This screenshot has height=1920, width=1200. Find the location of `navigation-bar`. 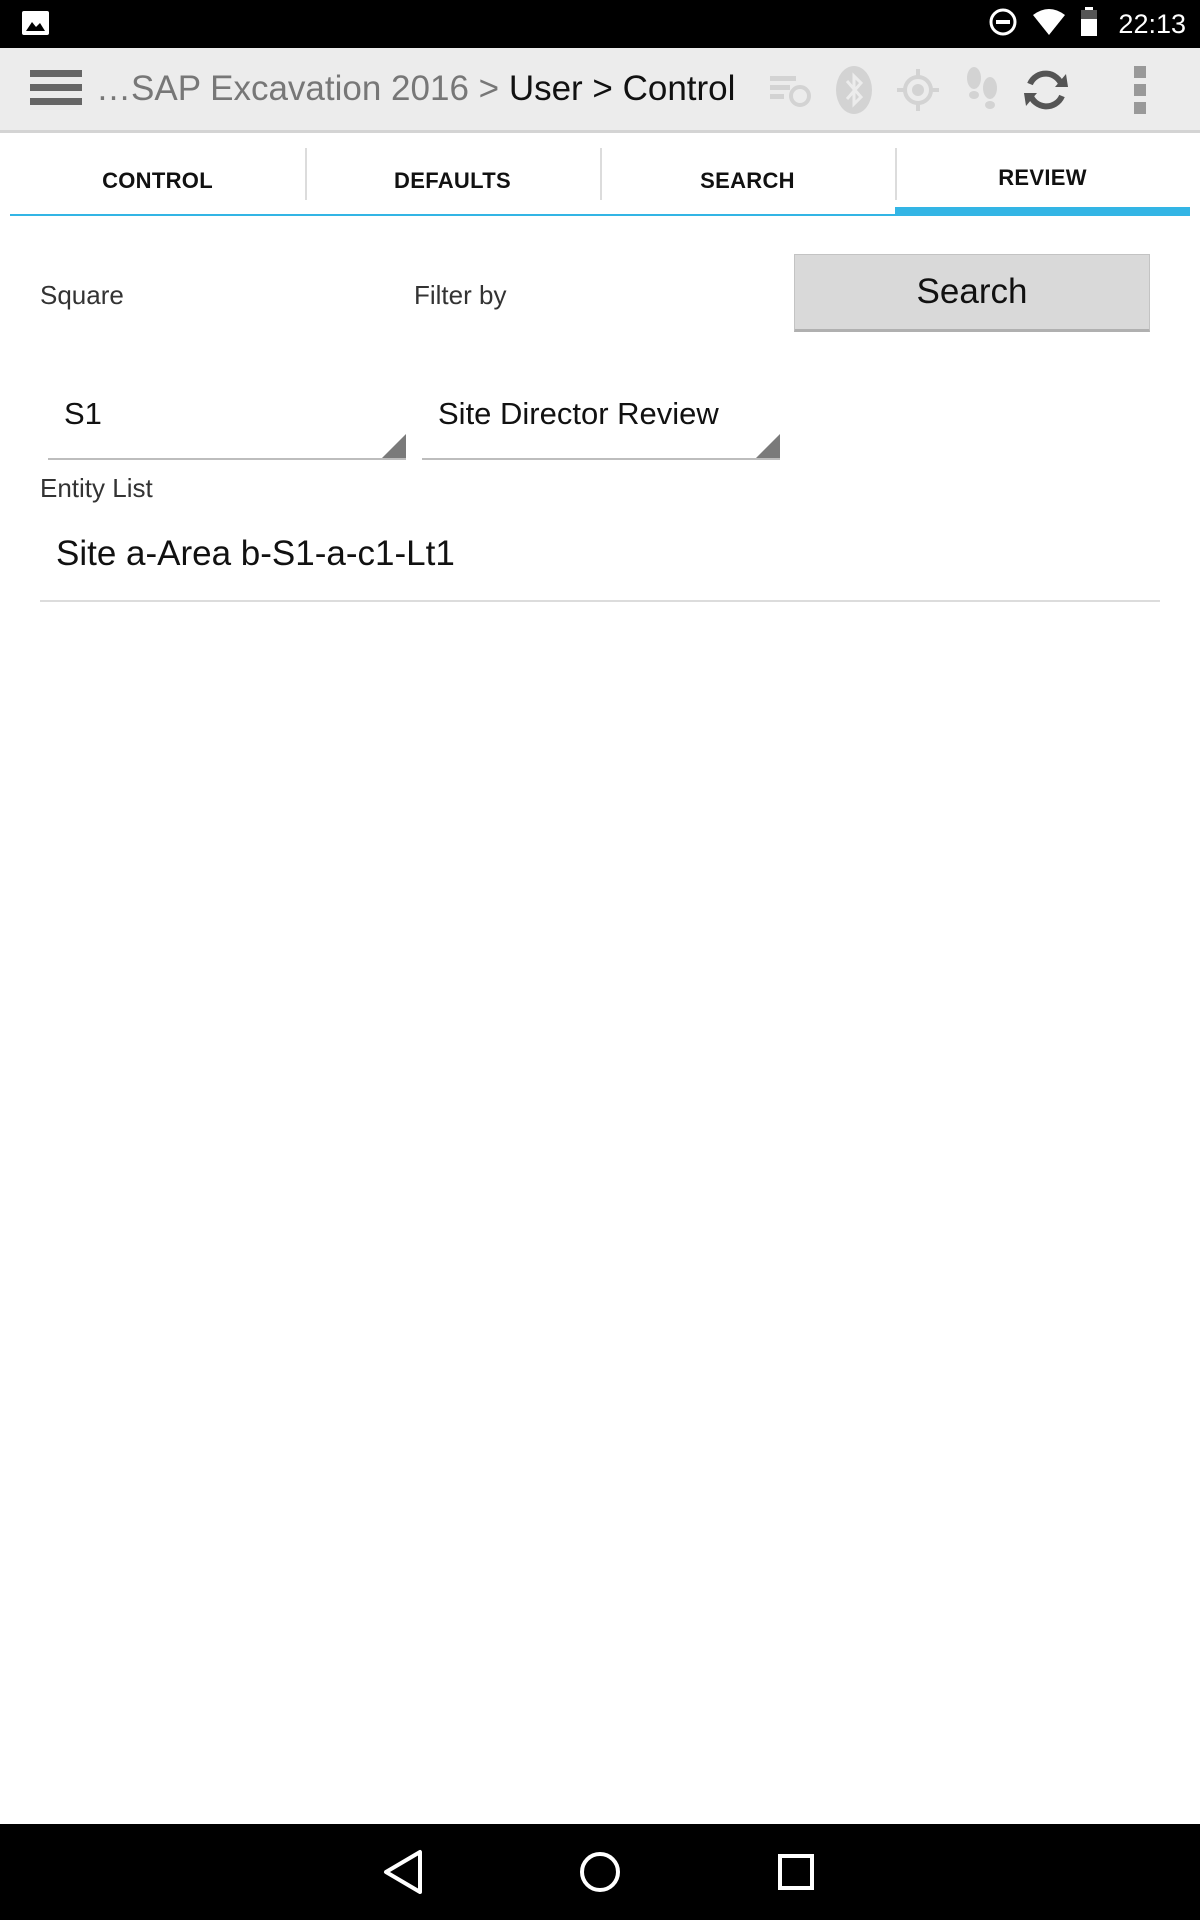

navigation-bar is located at coordinates (600, 1872).